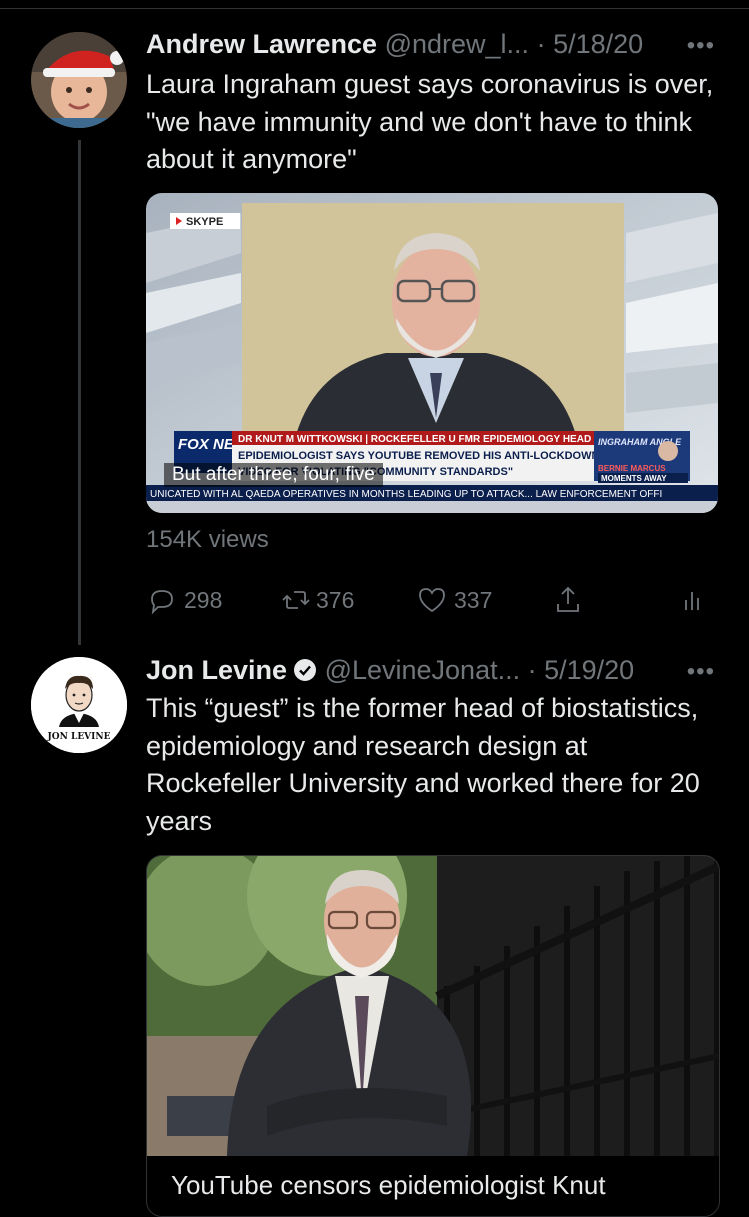 This screenshot has height=1217, width=749. I want to click on promo-name: BERNIE MARCUS, so click(632, 468).